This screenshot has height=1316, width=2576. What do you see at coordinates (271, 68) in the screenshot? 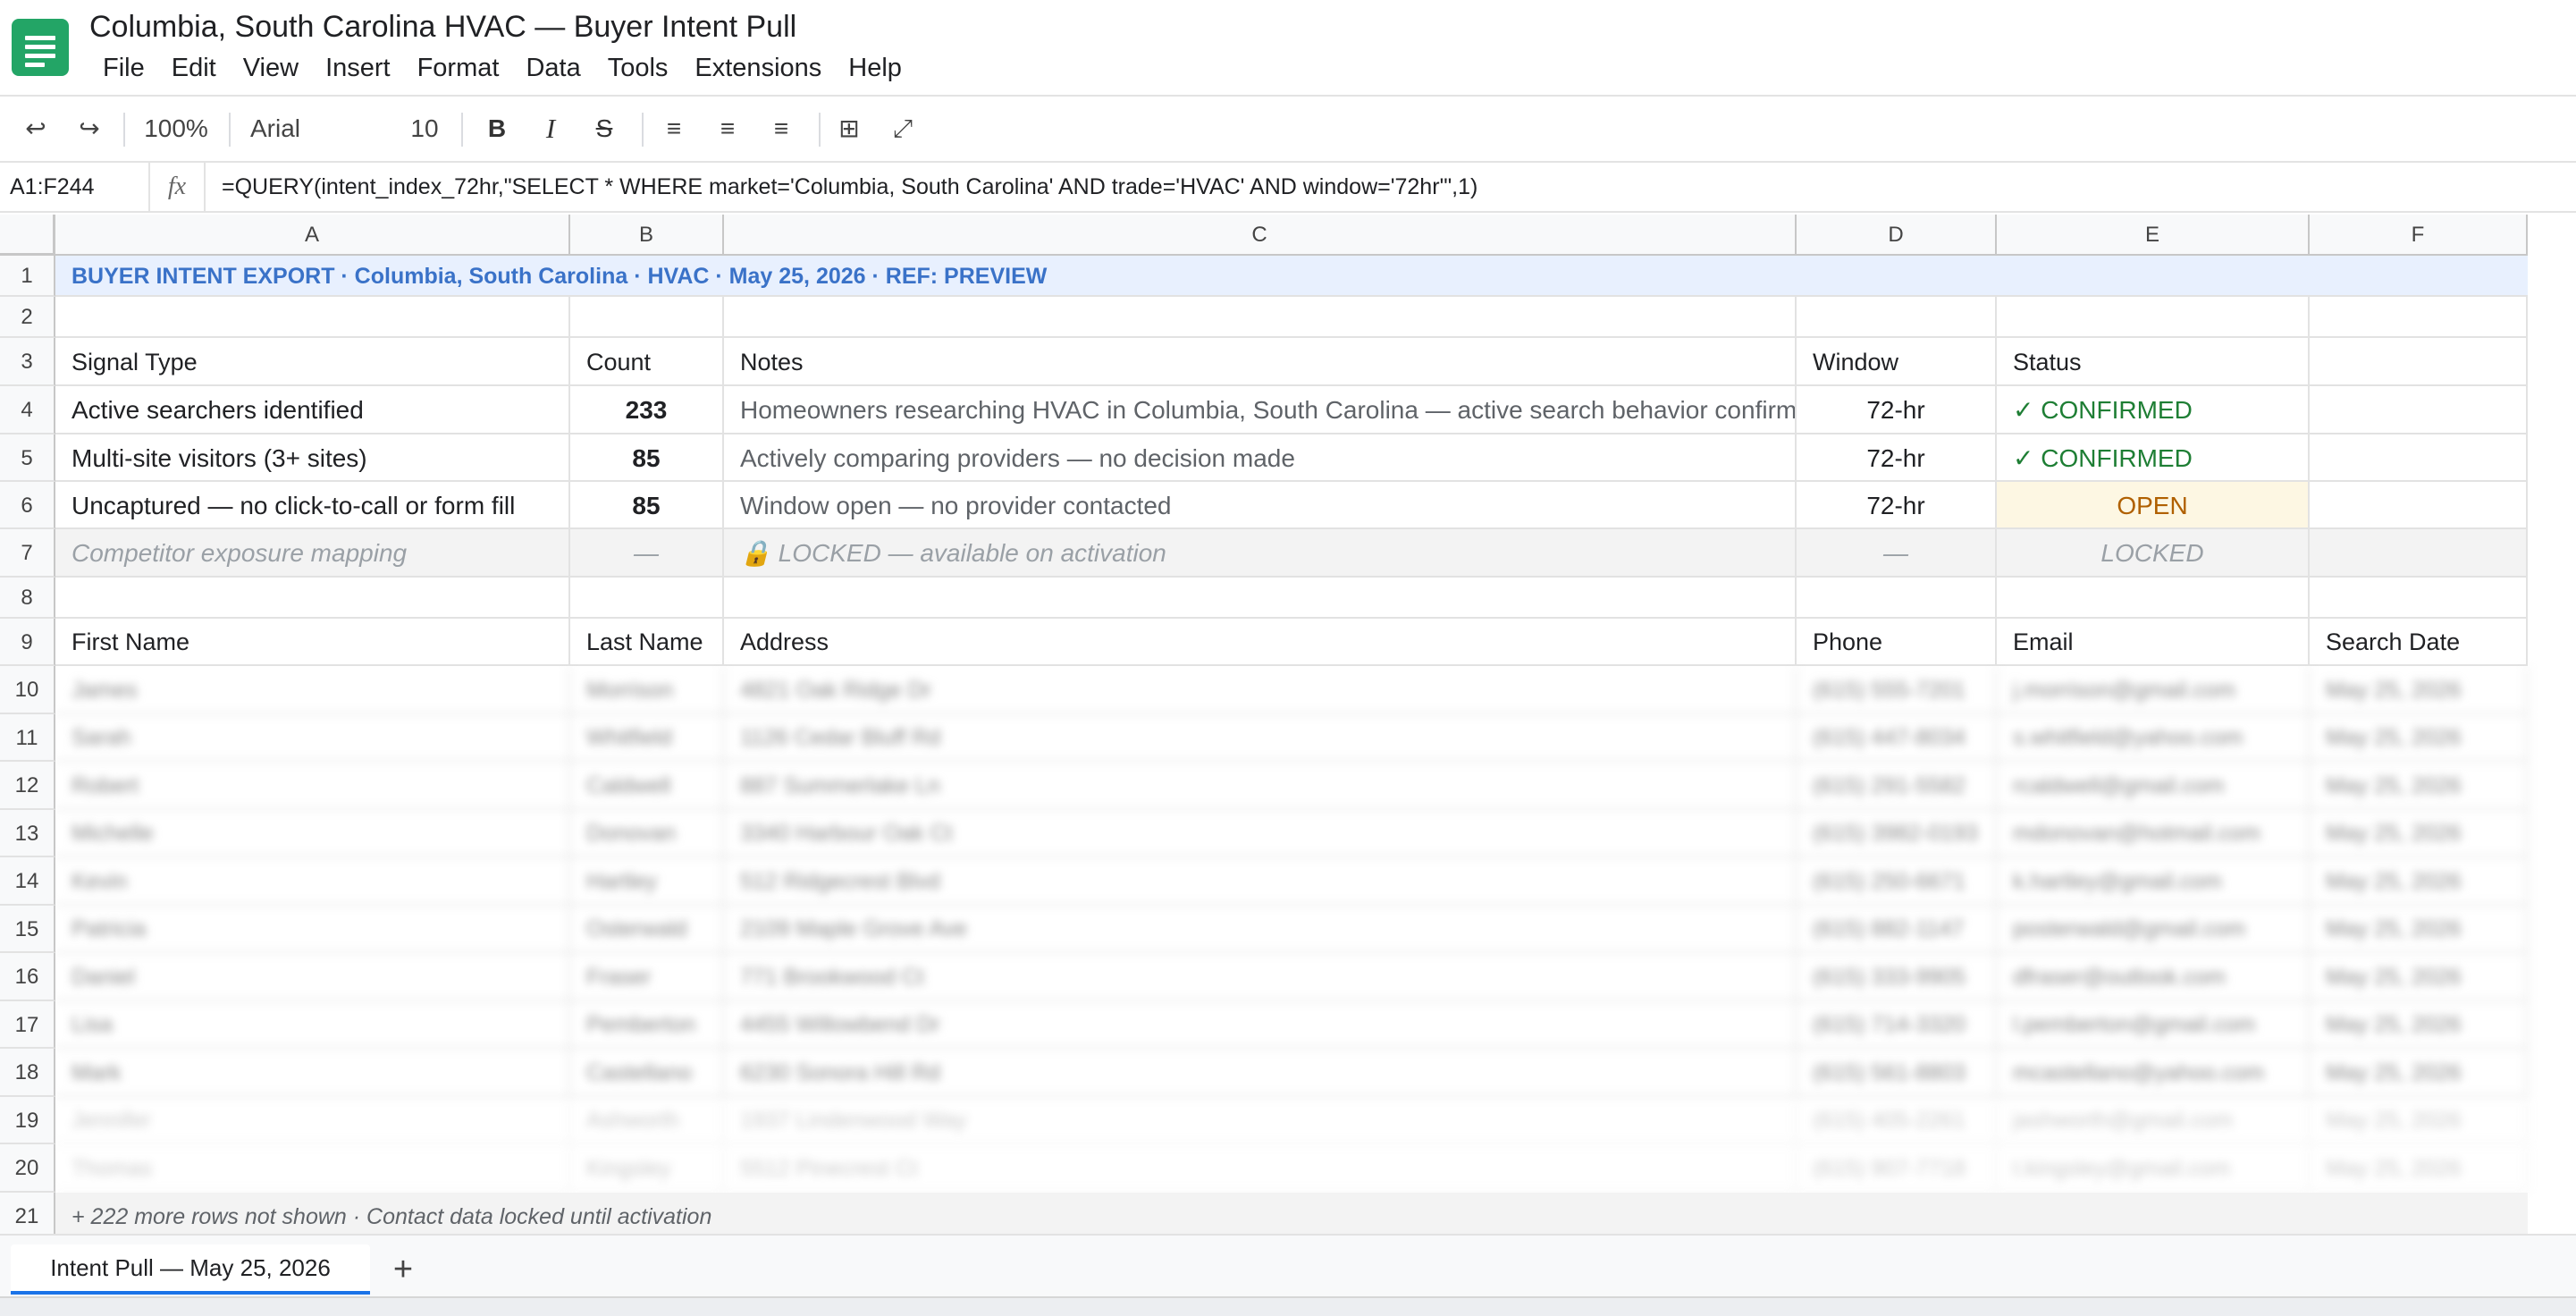
I see `menu-view: View` at bounding box center [271, 68].